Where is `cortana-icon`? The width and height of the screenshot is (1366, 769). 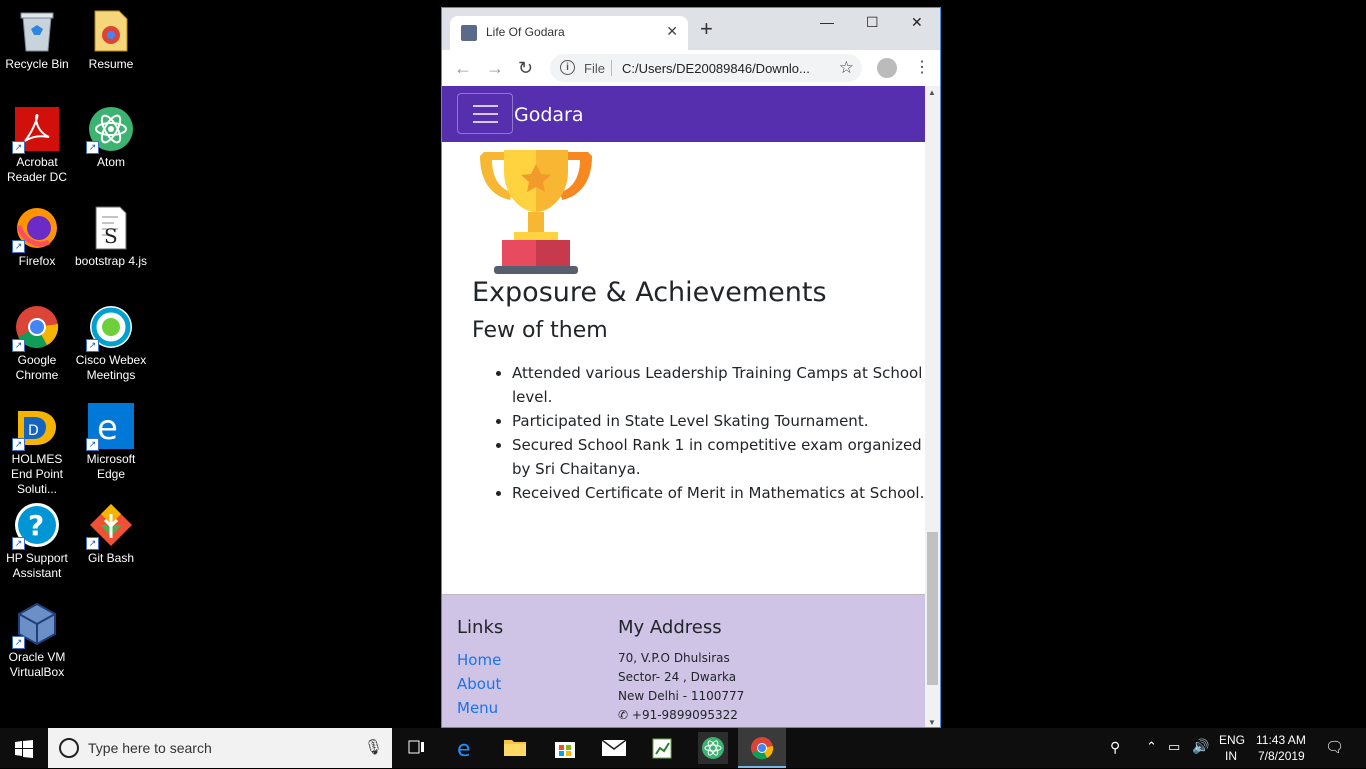 cortana-icon is located at coordinates (69, 748).